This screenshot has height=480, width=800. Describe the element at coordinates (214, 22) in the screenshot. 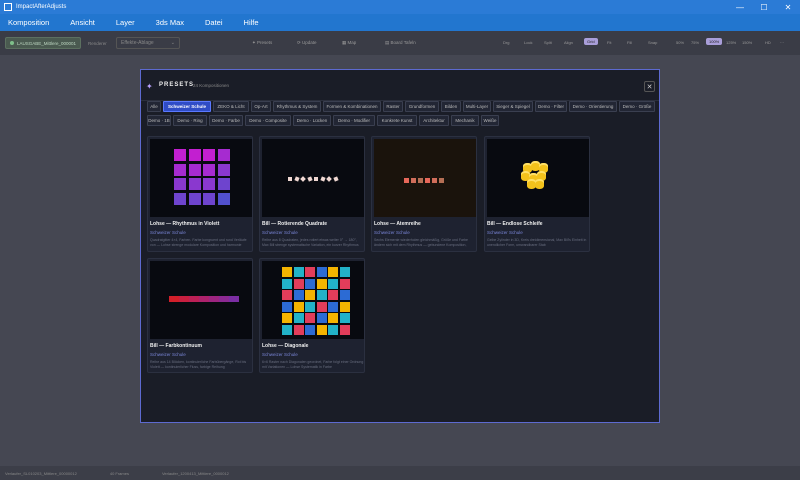

I see `menu-datei: Datei` at that location.